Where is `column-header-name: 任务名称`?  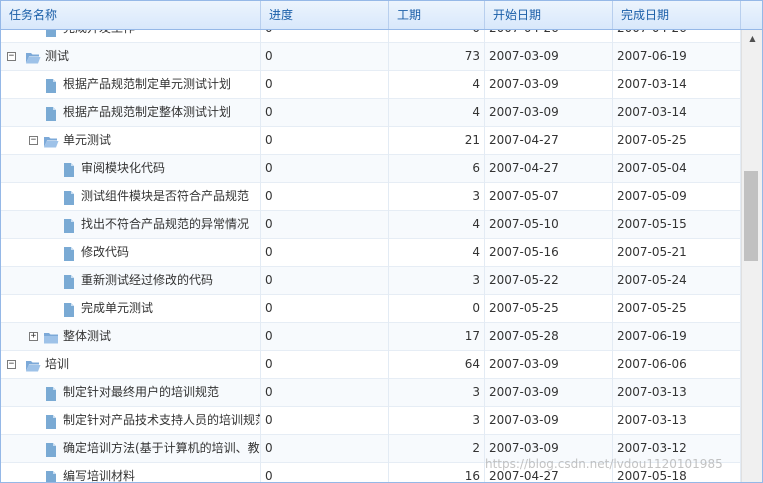
column-header-name: 任务名称 is located at coordinates (131, 15).